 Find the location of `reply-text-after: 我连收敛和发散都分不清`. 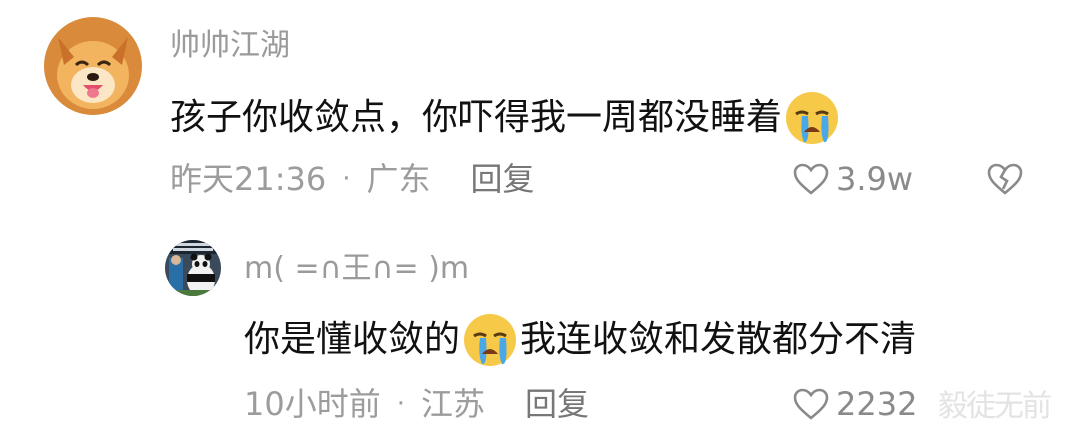

reply-text-after: 我连收敛和发散都分不清 is located at coordinates (718, 339).